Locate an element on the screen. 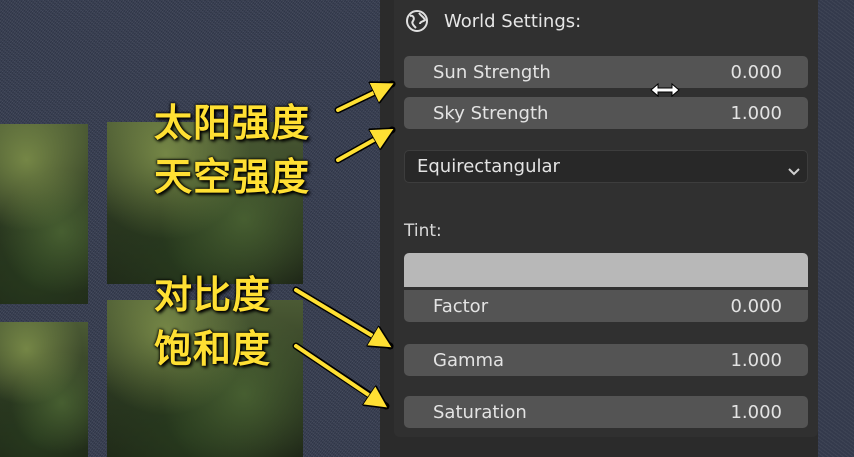 The image size is (854, 457). arrow-contrast is located at coordinates (340, 316).